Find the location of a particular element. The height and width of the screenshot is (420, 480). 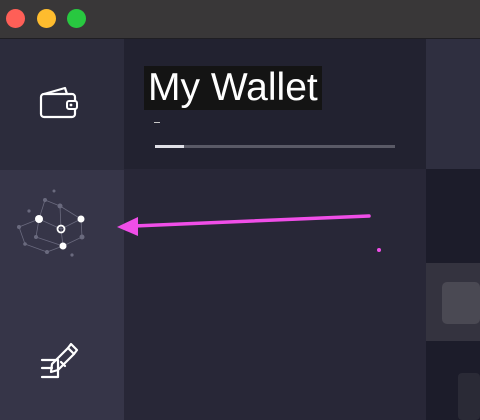

window-titlebar is located at coordinates (240, 19).